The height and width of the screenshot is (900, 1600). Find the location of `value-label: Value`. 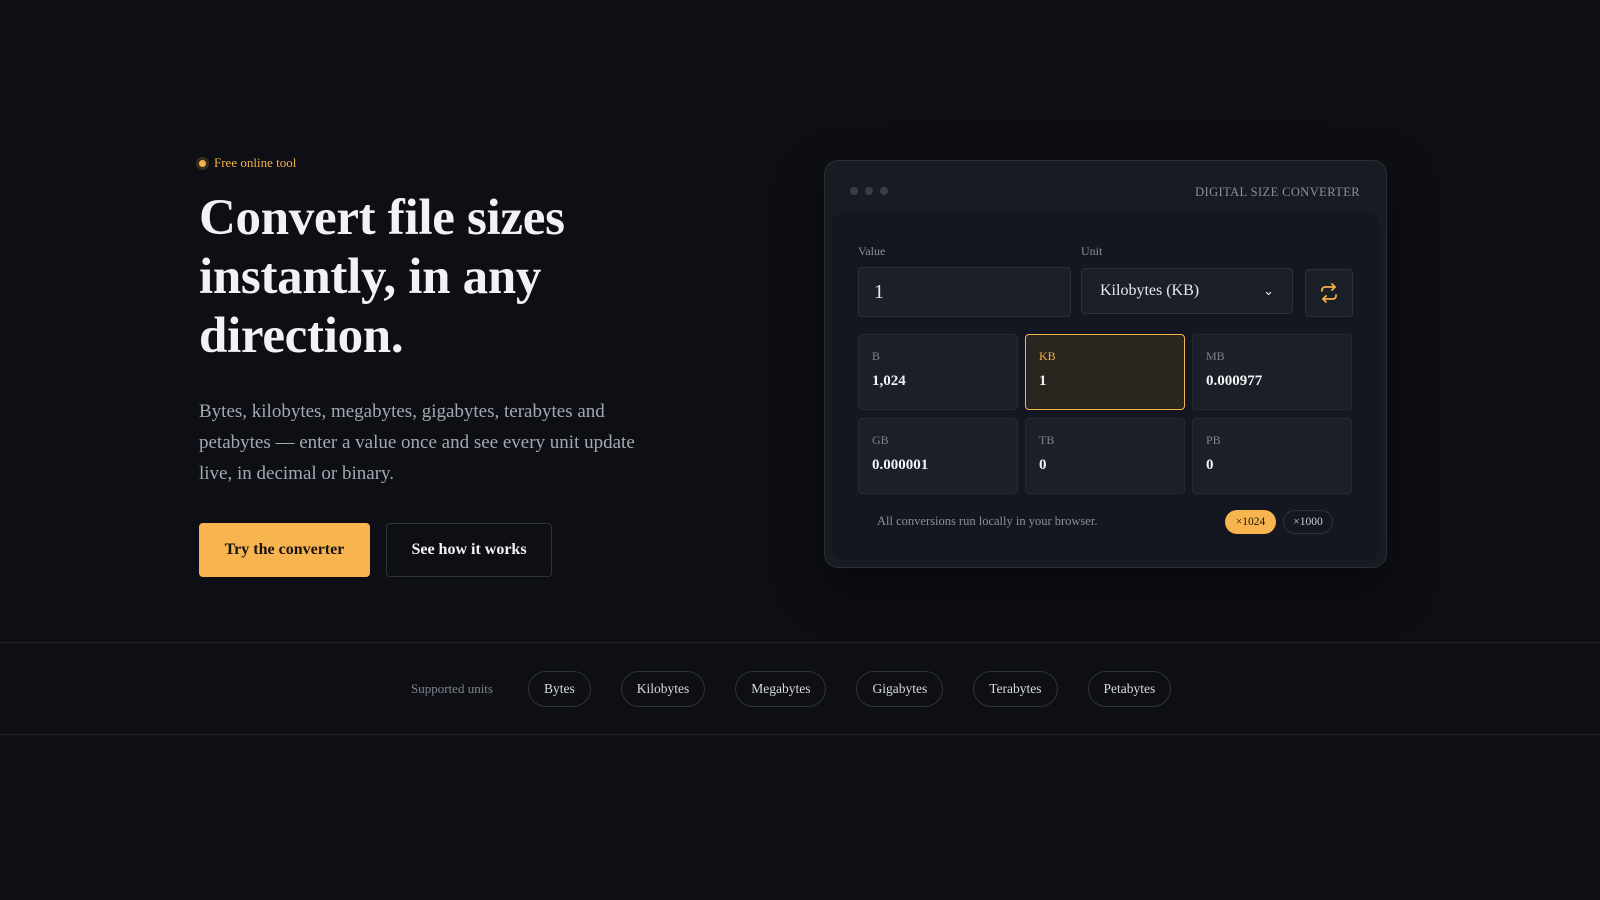

value-label: Value is located at coordinates (872, 251).